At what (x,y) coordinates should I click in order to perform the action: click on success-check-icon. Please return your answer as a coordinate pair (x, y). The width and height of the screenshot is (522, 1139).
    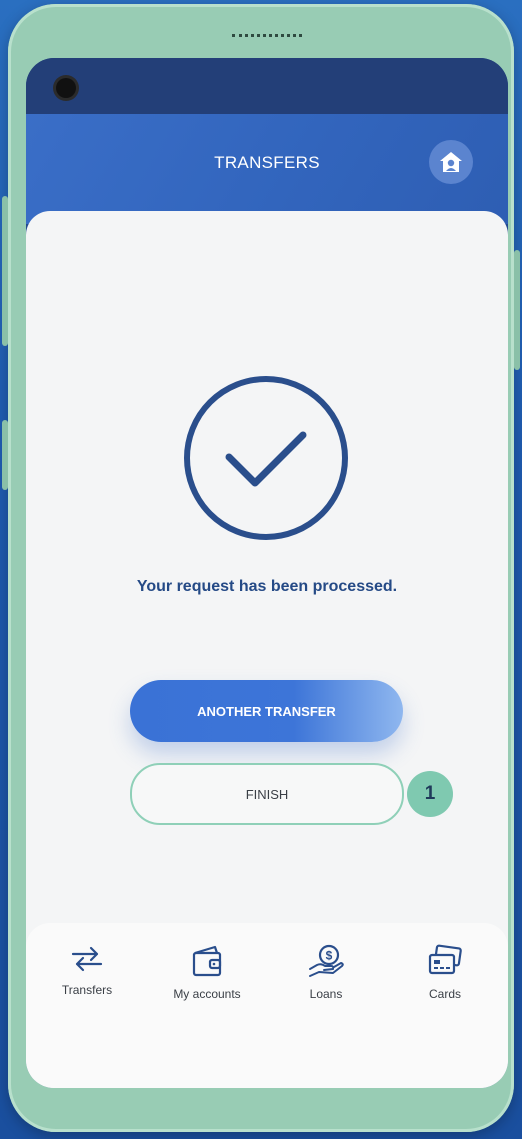
    Looking at the image, I should click on (266, 458).